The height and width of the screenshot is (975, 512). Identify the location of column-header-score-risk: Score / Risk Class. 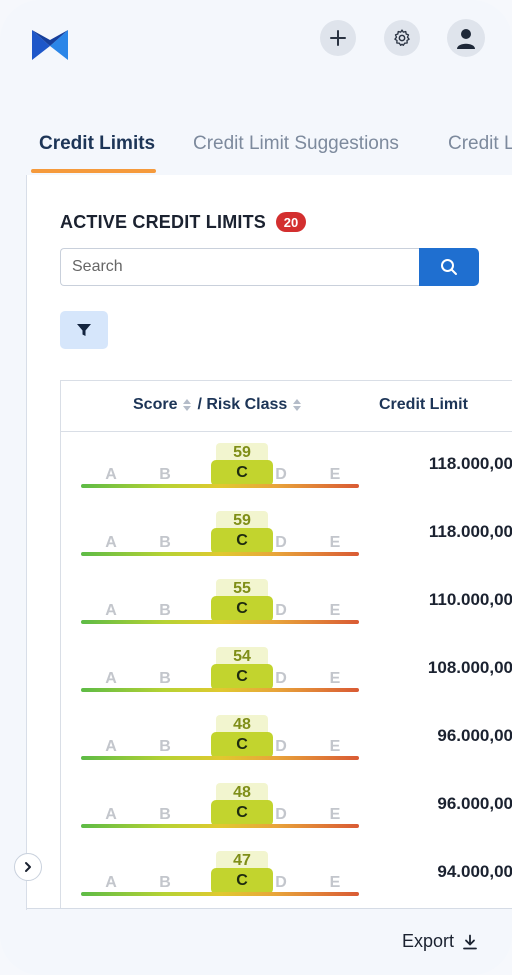
(218, 405).